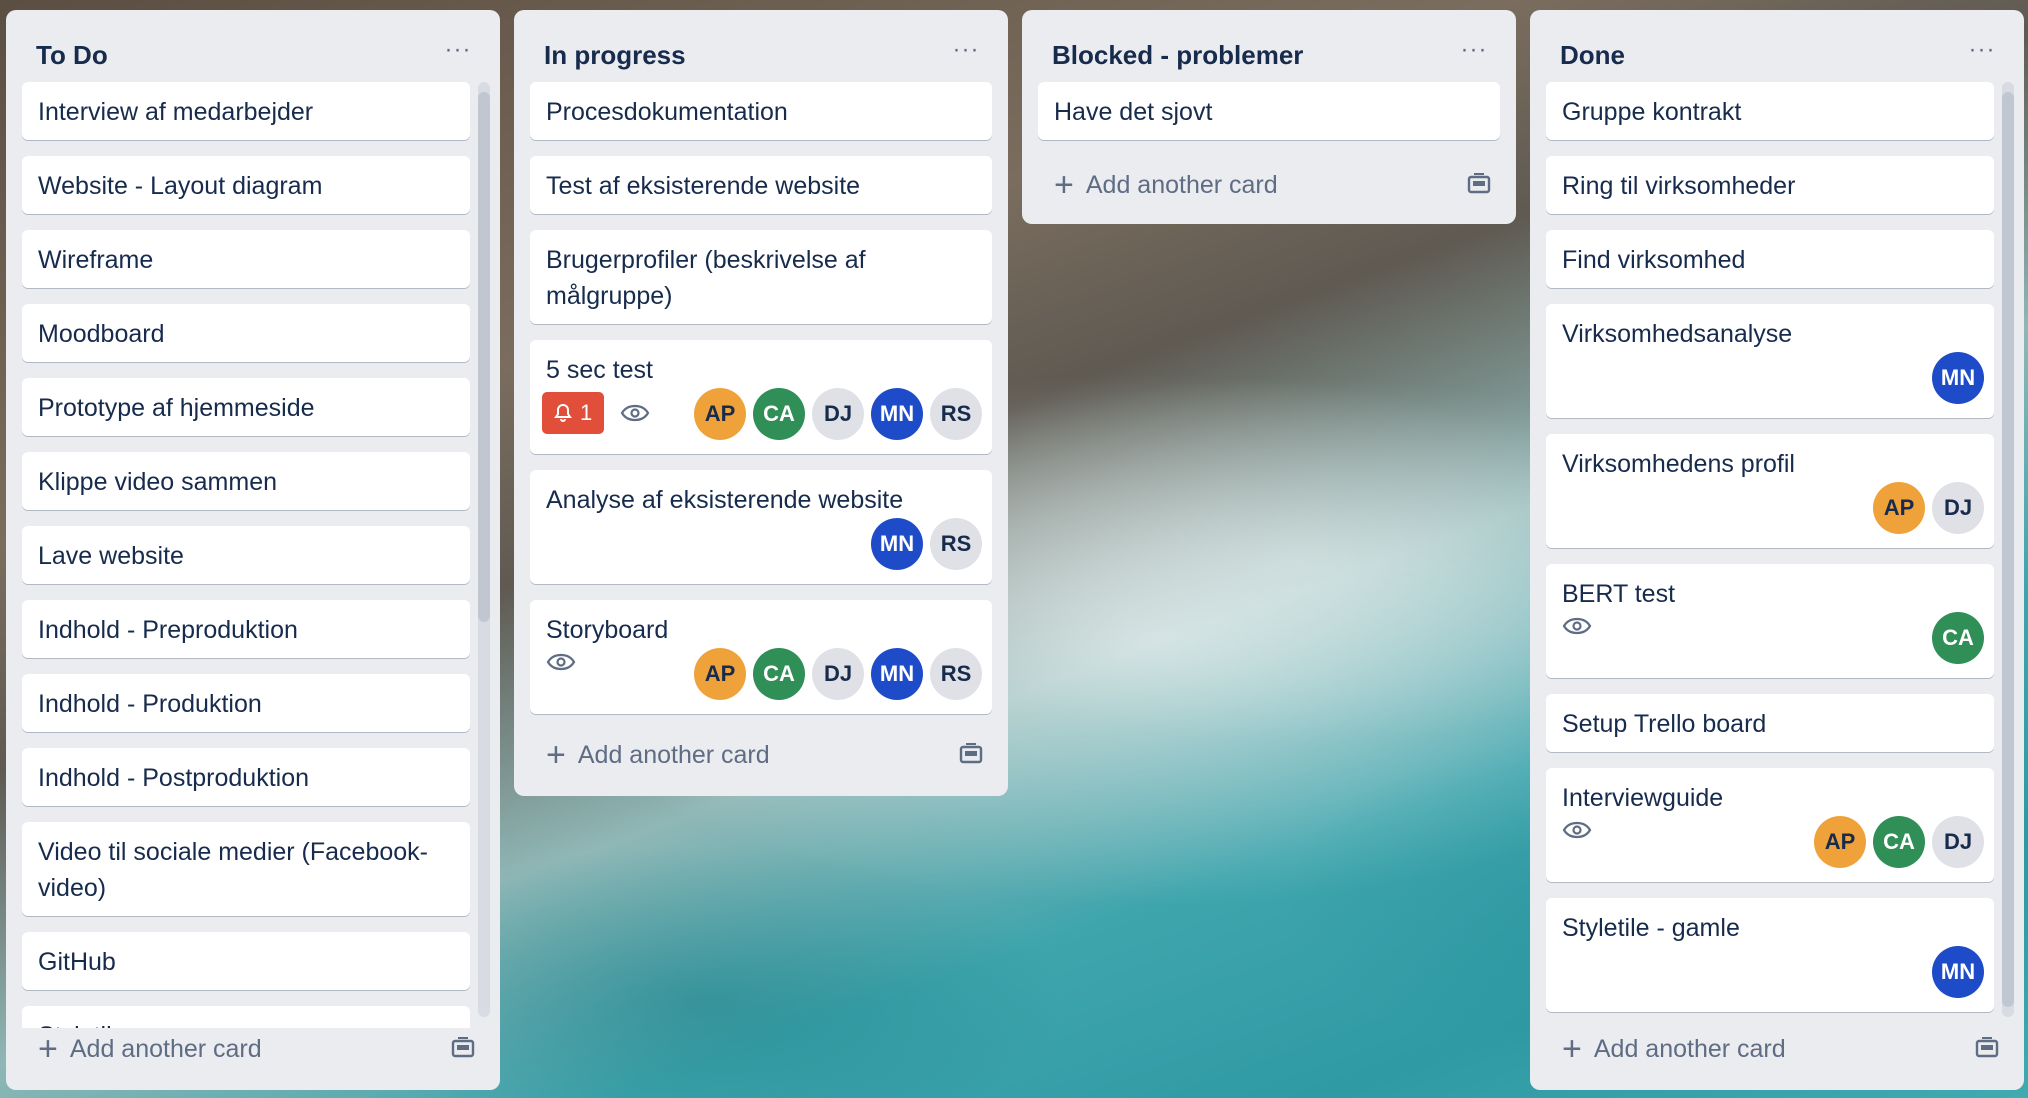 This screenshot has width=2028, height=1098. What do you see at coordinates (1770, 259) in the screenshot?
I see `card: Find virksomhed` at bounding box center [1770, 259].